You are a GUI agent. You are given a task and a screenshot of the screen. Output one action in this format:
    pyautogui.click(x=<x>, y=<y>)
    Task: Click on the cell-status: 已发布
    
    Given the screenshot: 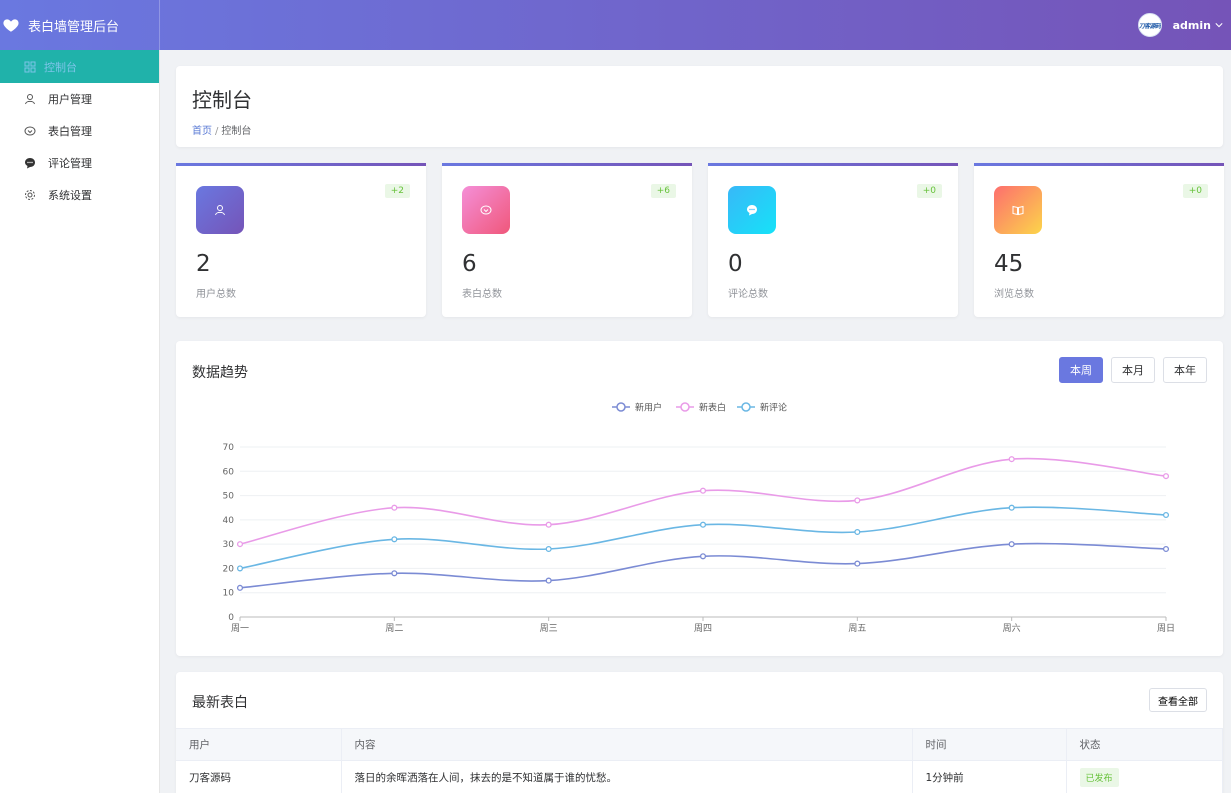 What is the action you would take?
    pyautogui.click(x=1144, y=776)
    